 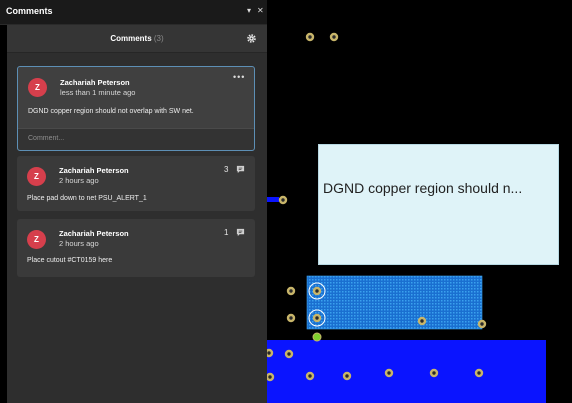 I want to click on comment-text: Place cutout #CT0159 here, so click(x=70, y=260).